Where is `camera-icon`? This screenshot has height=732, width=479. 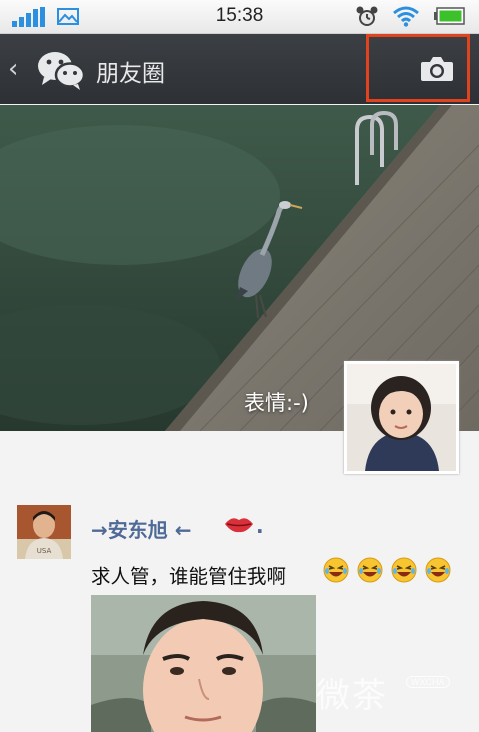
camera-icon is located at coordinates (437, 69).